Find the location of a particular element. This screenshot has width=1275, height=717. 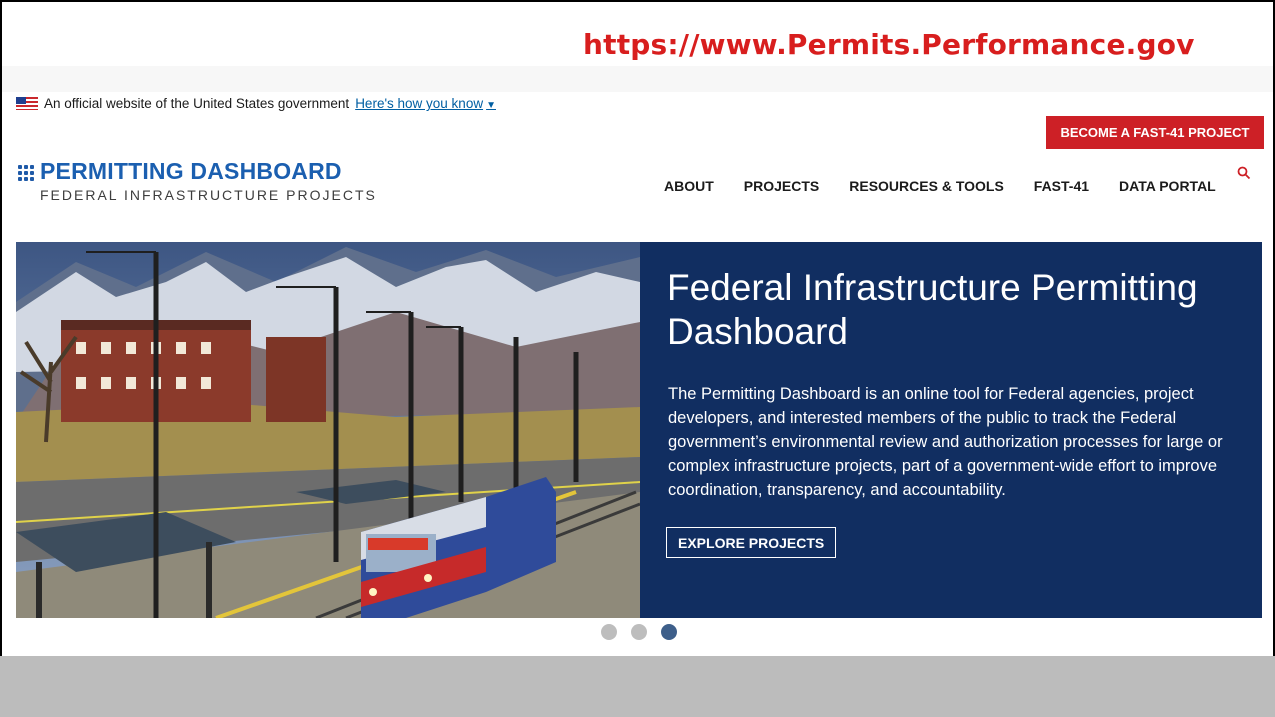

us-flag-icon is located at coordinates (27, 103).